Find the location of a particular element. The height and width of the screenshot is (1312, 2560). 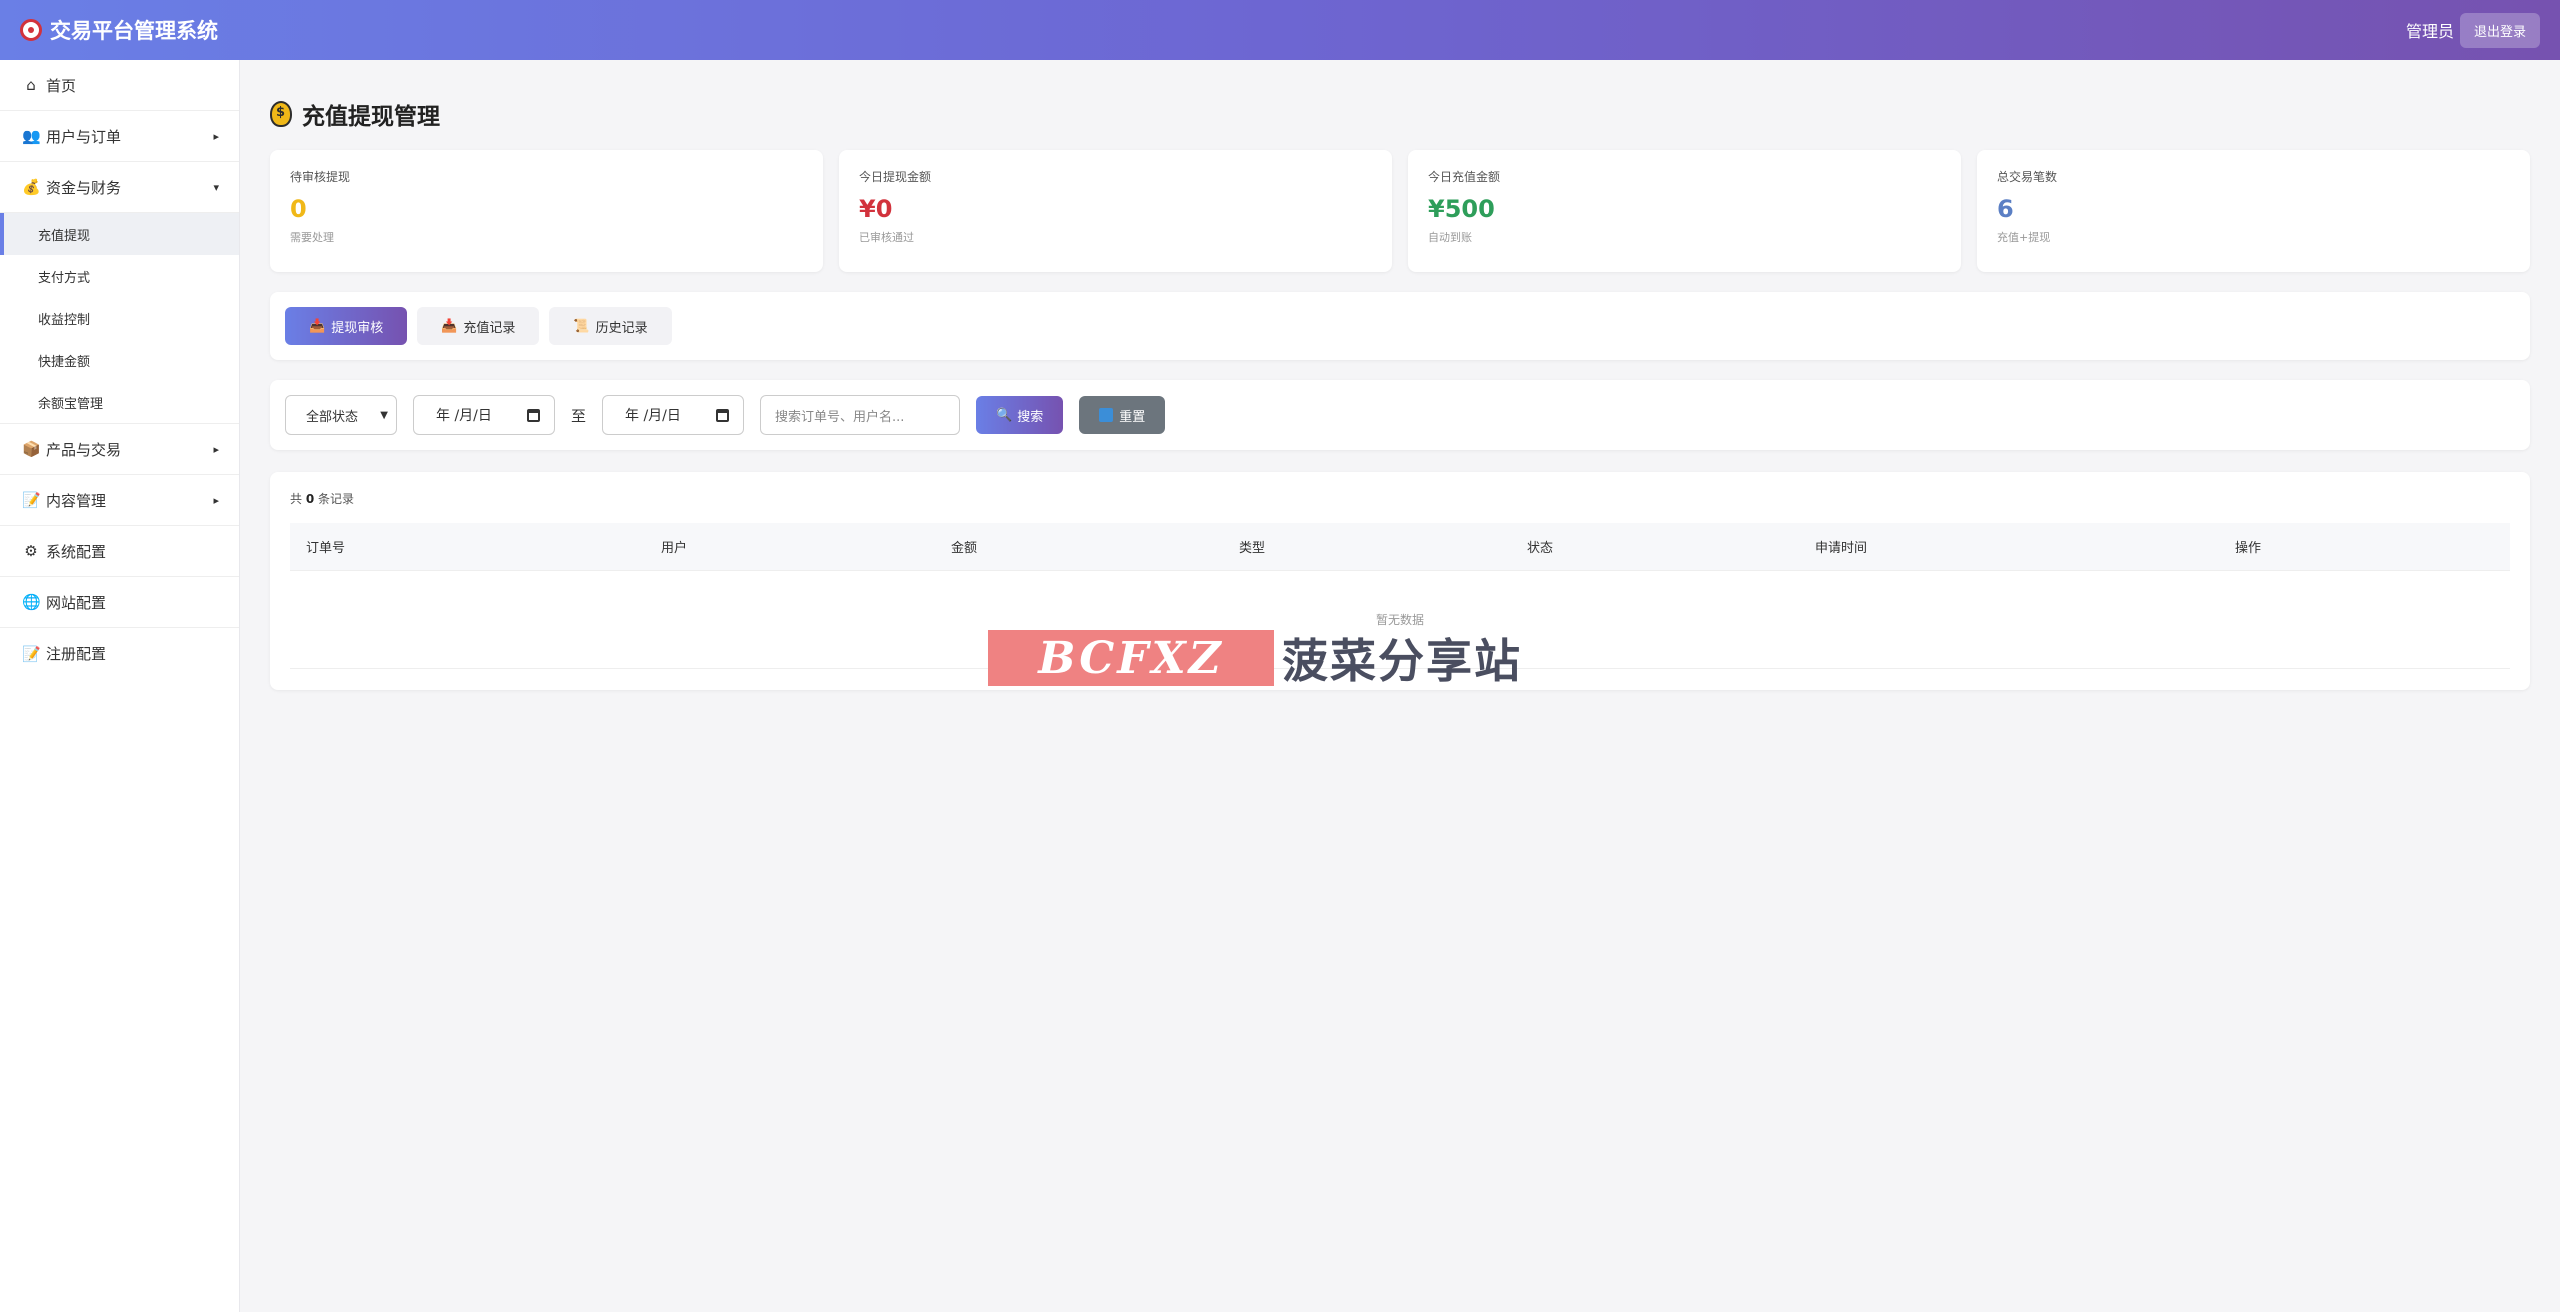

package-icon: 📦 is located at coordinates (31, 449).